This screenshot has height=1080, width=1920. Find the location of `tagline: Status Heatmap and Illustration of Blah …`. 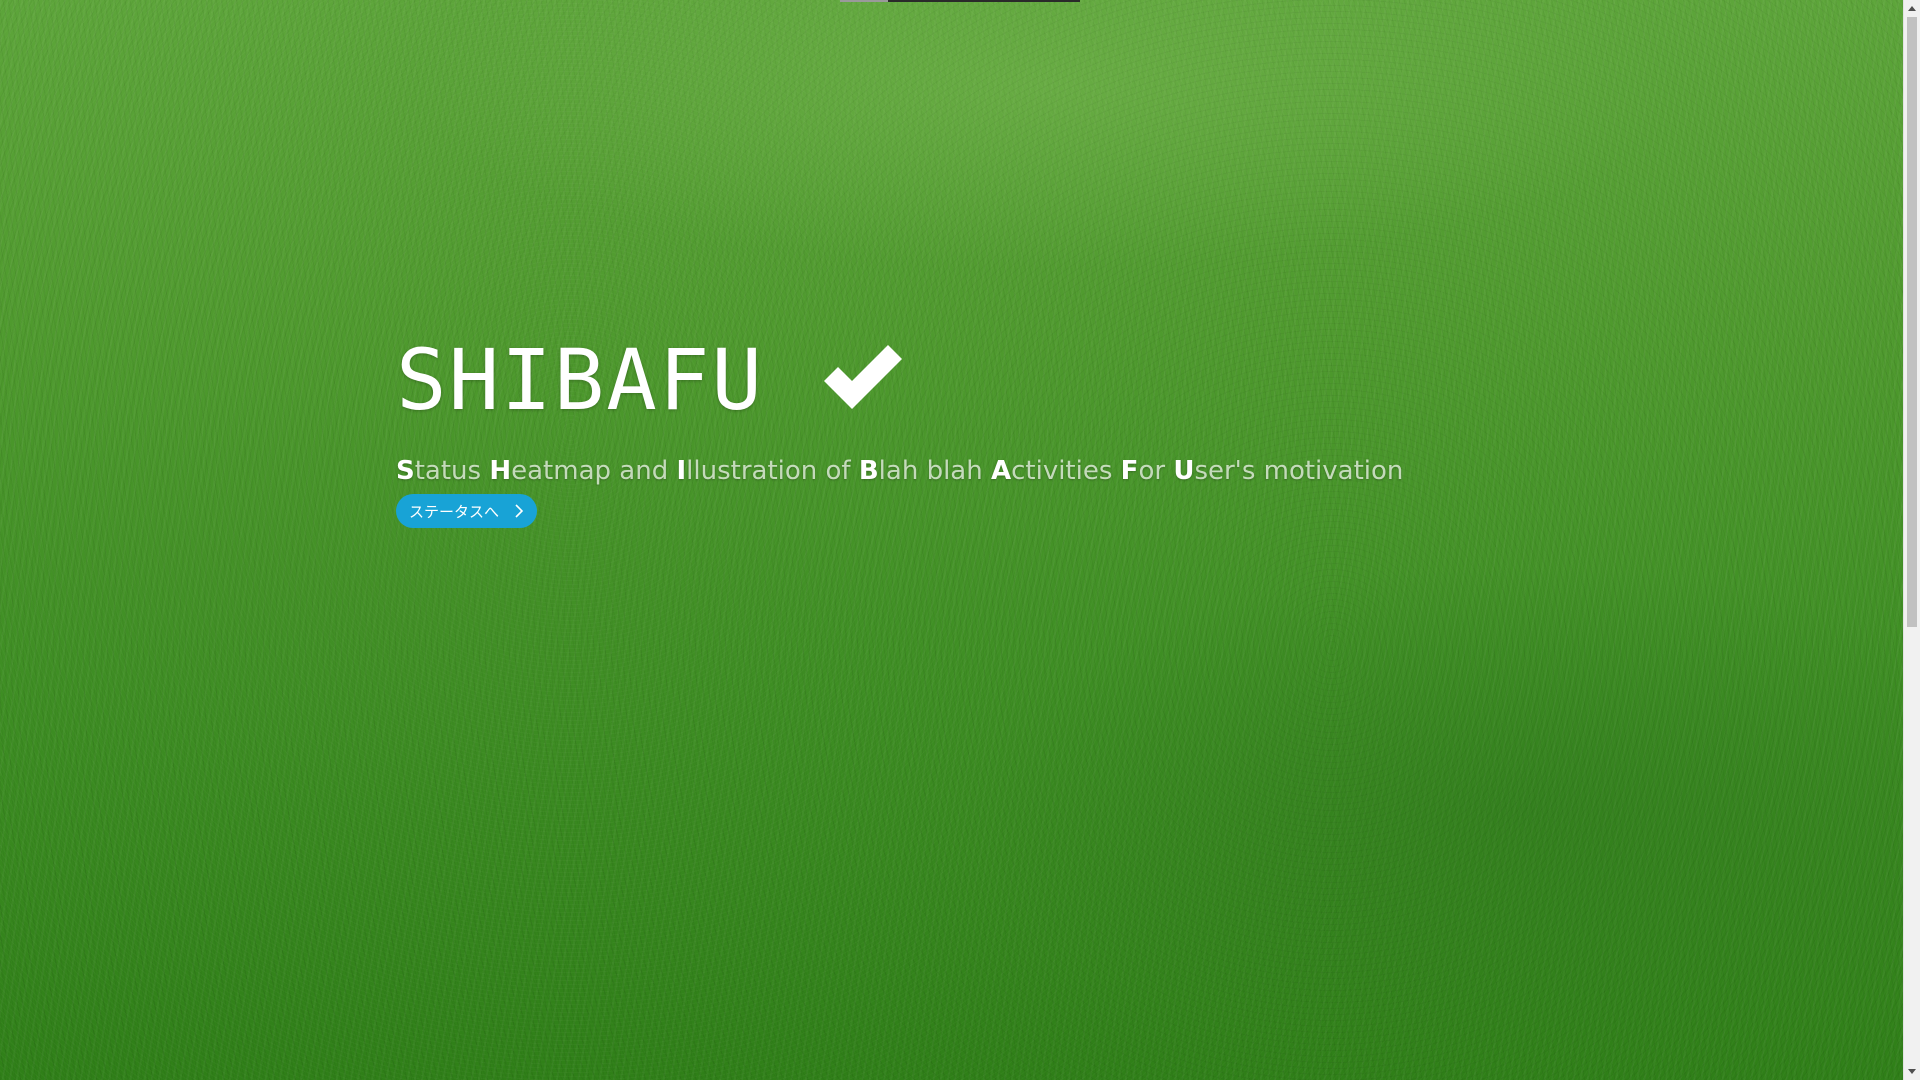

tagline: Status Heatmap and Illustration of Blah … is located at coordinates (946, 471).